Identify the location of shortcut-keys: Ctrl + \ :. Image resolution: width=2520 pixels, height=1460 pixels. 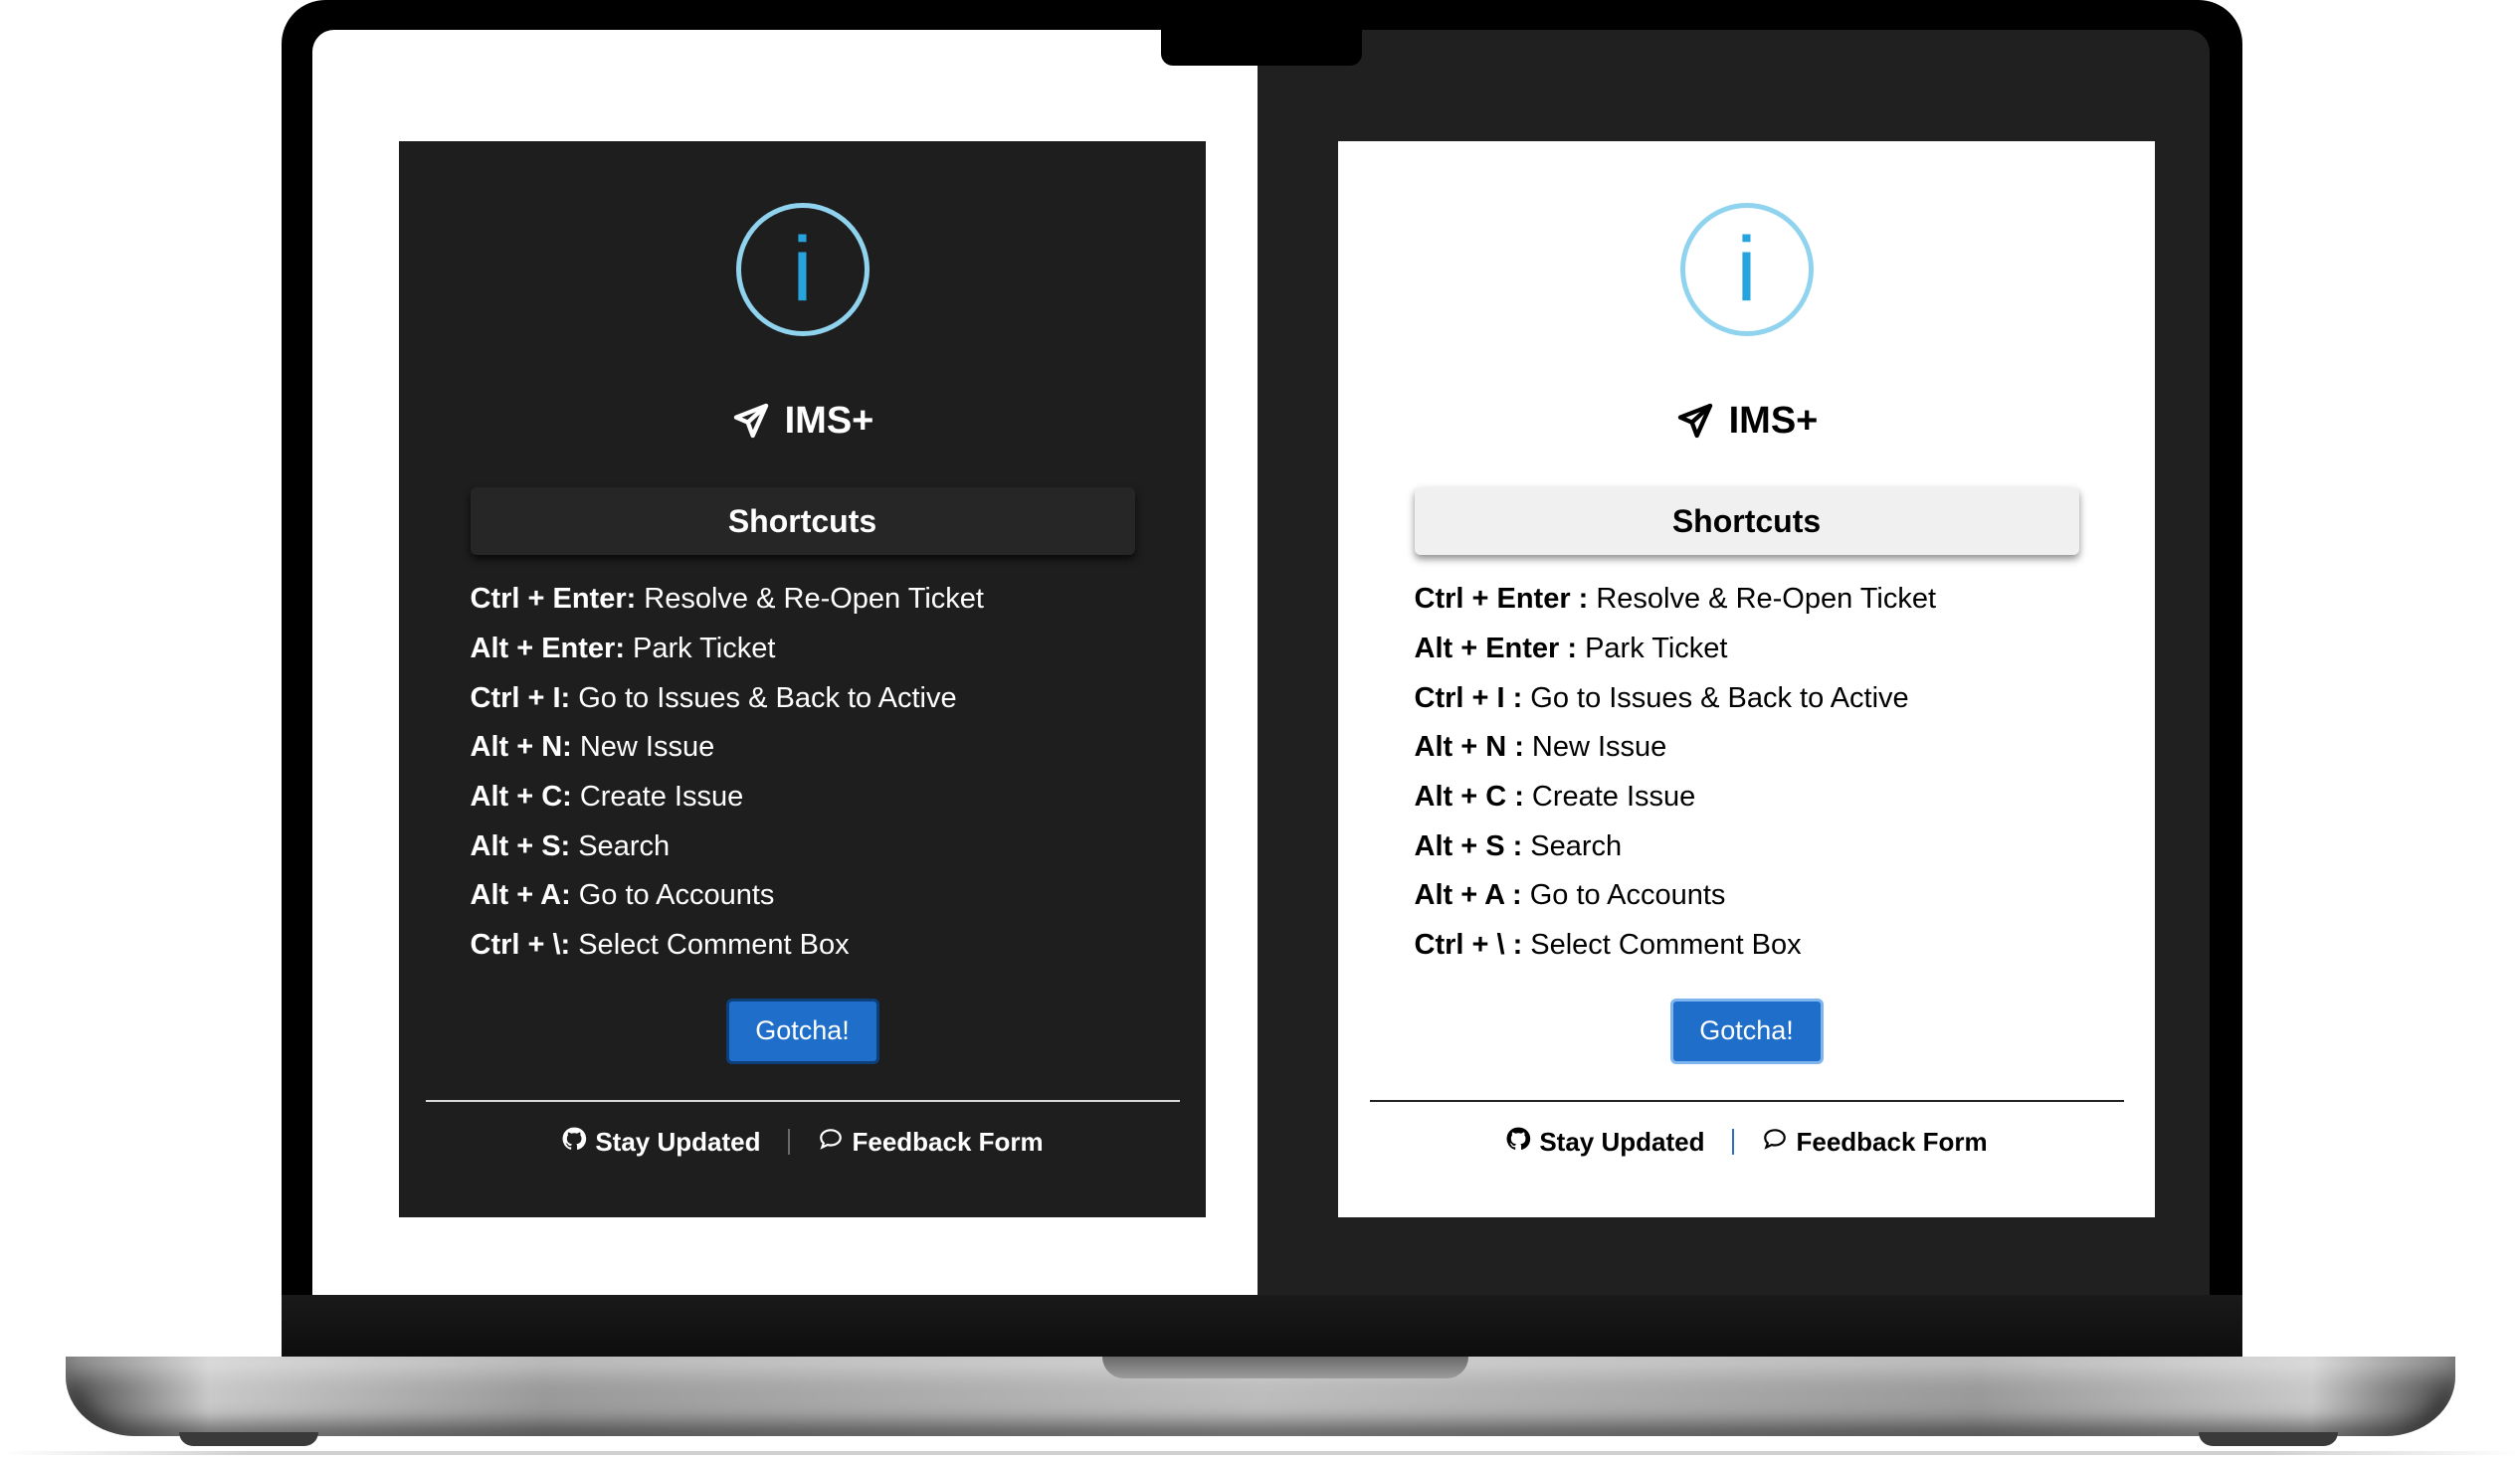
(1468, 945).